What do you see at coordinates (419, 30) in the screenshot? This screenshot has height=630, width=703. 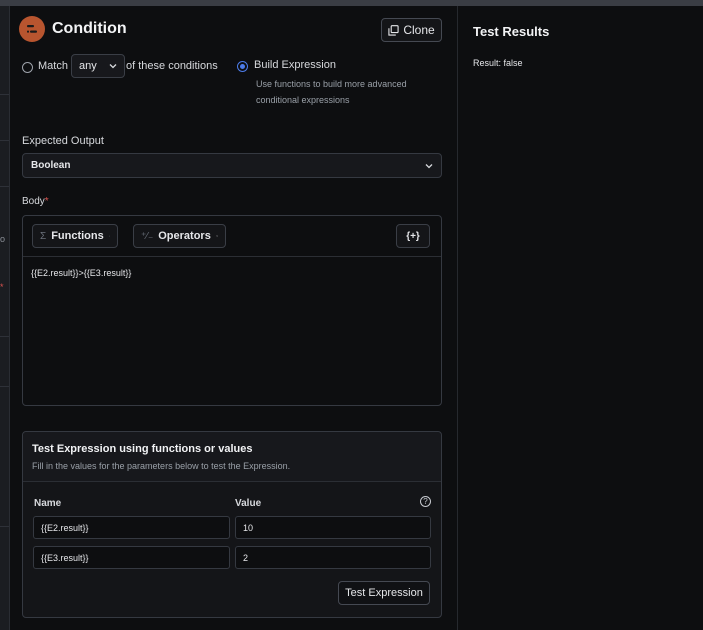 I see `clone-label: Clone` at bounding box center [419, 30].